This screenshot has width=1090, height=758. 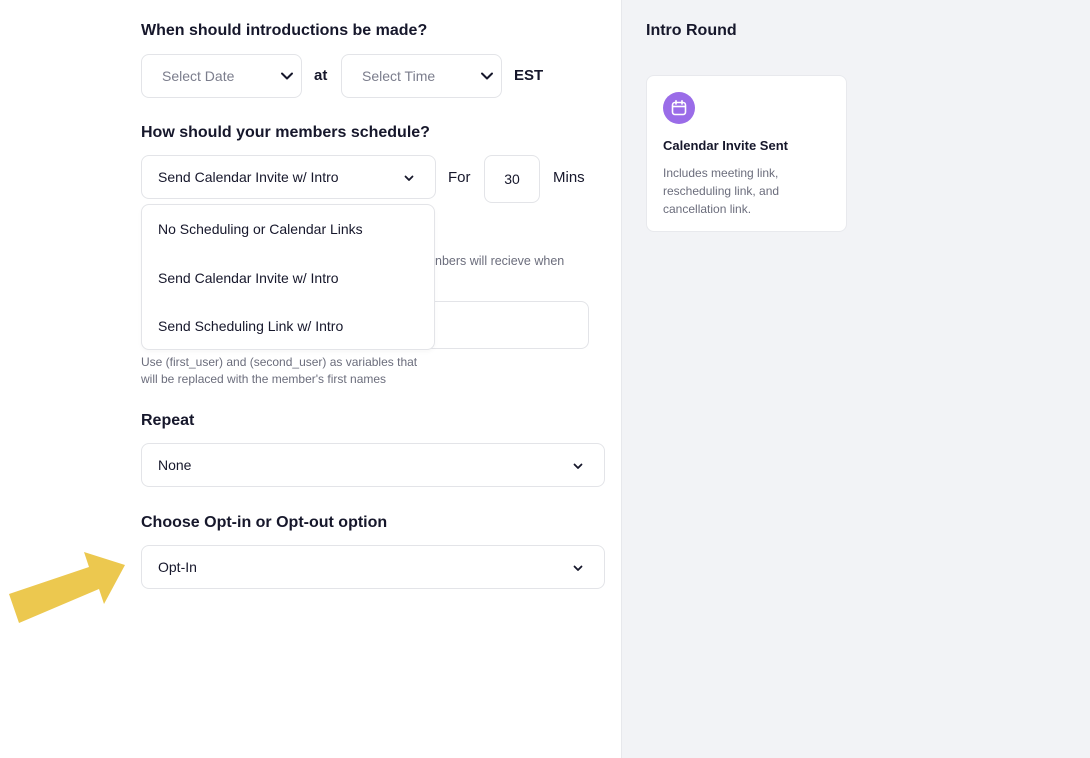 What do you see at coordinates (679, 108) in the screenshot?
I see `calendar-icon` at bounding box center [679, 108].